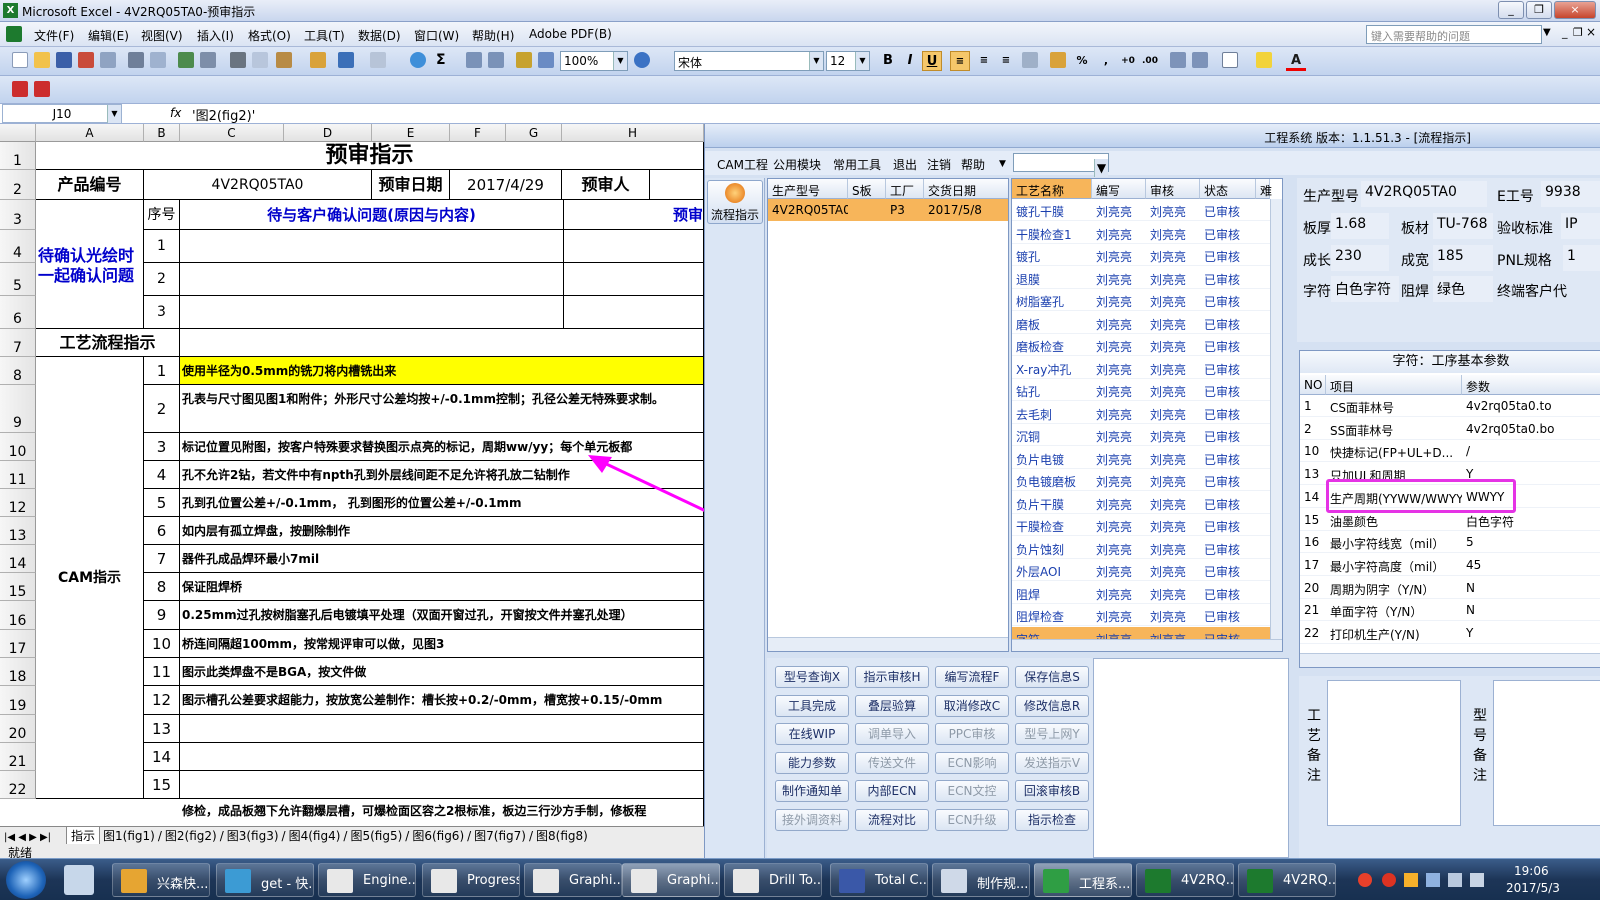  What do you see at coordinates (812, 705) in the screenshot?
I see `eng-action-button: 工具完成` at bounding box center [812, 705].